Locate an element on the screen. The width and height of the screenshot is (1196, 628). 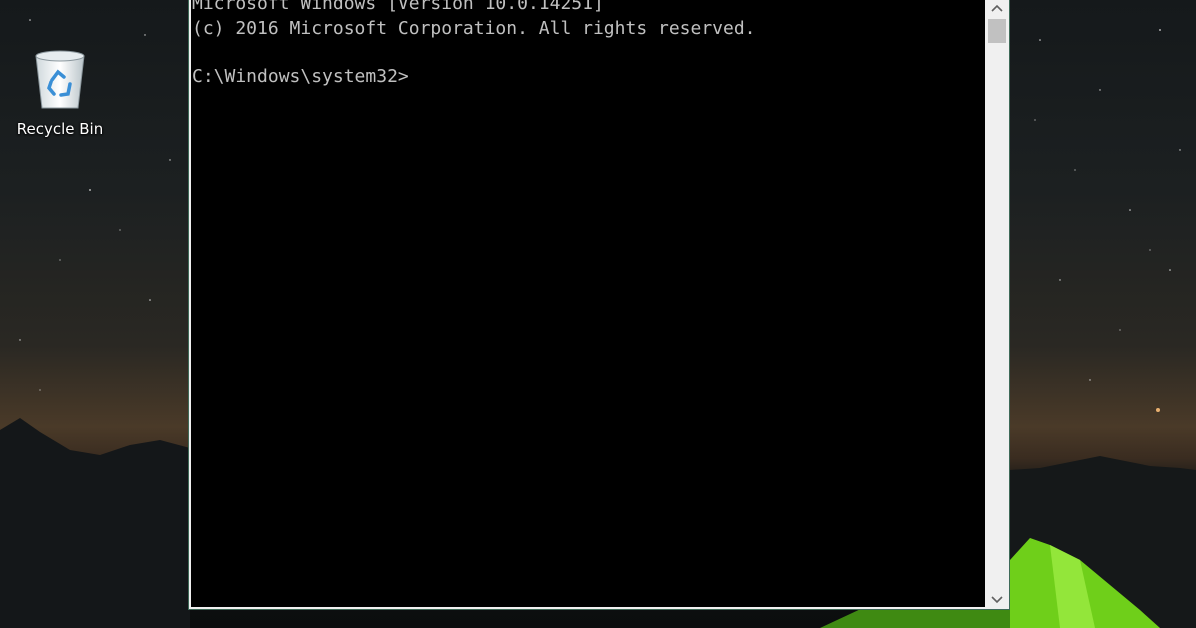
console-prompt-line: C:\Windows\system32> is located at coordinates (306, 77).